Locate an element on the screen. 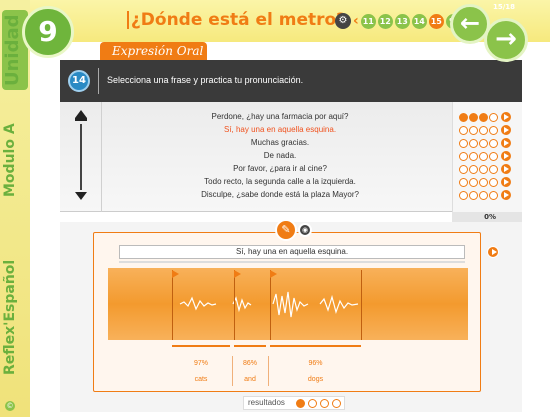 The width and height of the screenshot is (550, 417). waveform-display is located at coordinates (288, 304).